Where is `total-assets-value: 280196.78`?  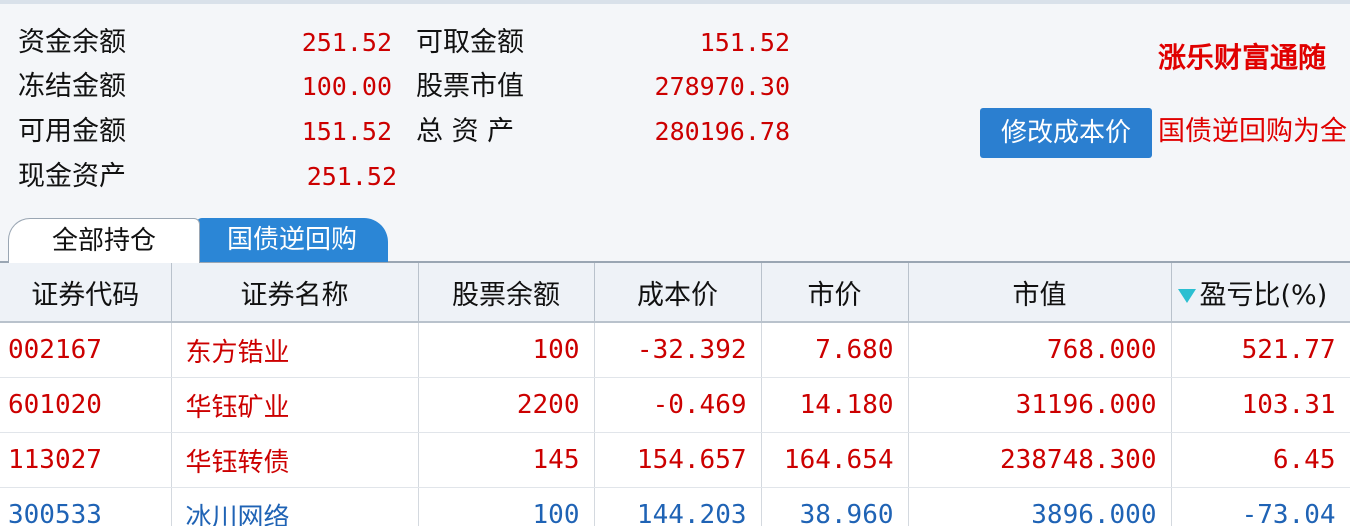
total-assets-value: 280196.78 is located at coordinates (722, 131).